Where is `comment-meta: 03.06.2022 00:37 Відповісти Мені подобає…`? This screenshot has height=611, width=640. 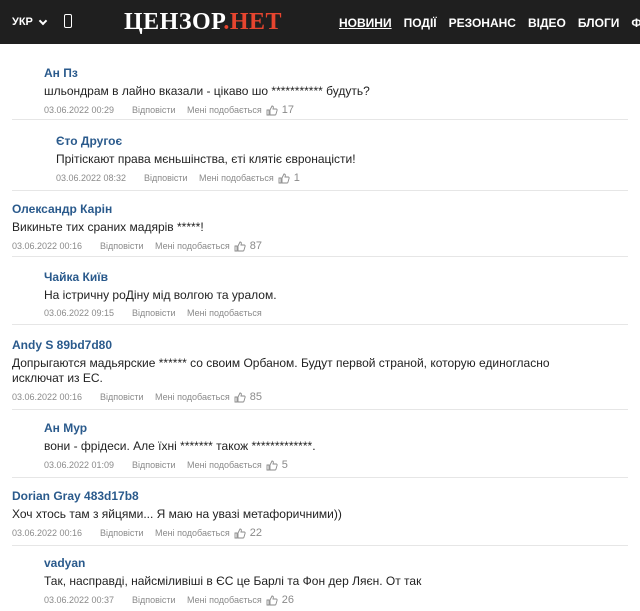 comment-meta: 03.06.2022 00:37 Відповісти Мені подобає… is located at coordinates (335, 600).